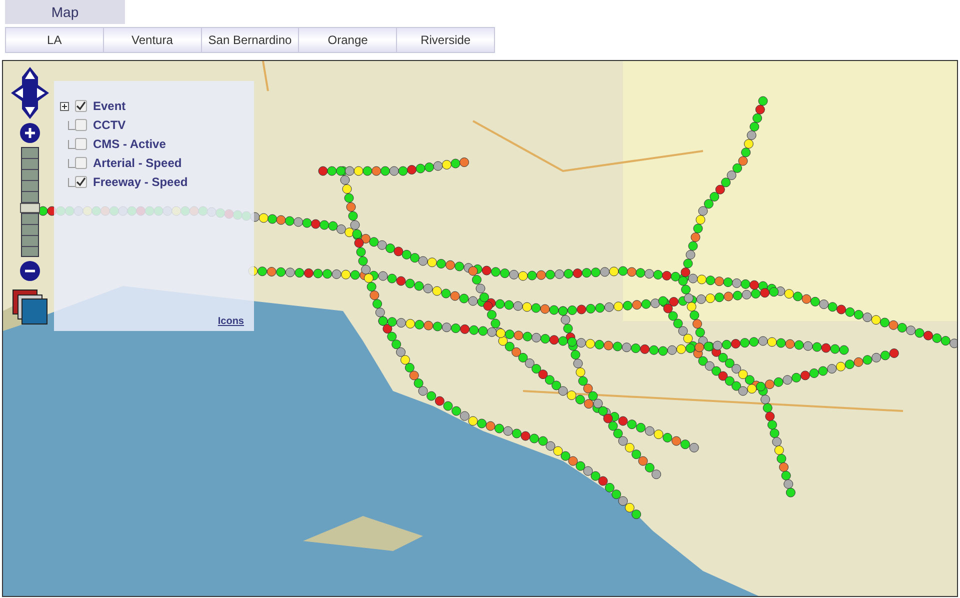  What do you see at coordinates (30, 202) in the screenshot?
I see `zoom-slider` at bounding box center [30, 202].